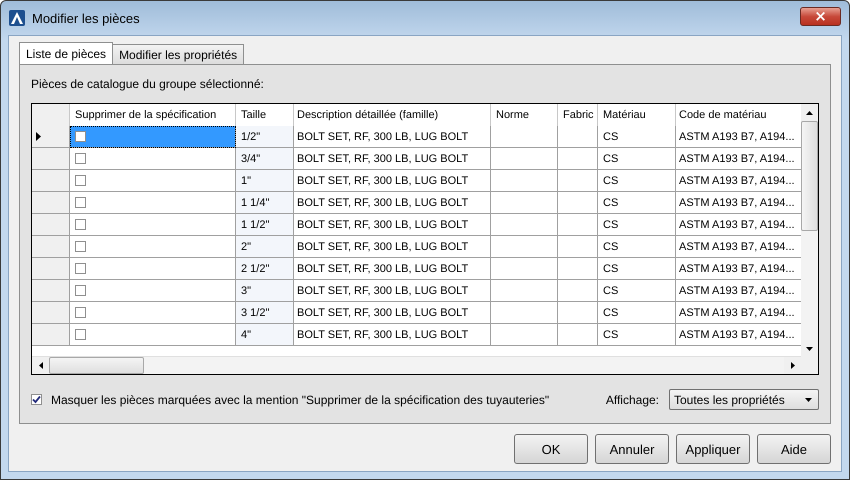 Image resolution: width=850 pixels, height=480 pixels. I want to click on tab: Modifier les propriétés, so click(178, 54).